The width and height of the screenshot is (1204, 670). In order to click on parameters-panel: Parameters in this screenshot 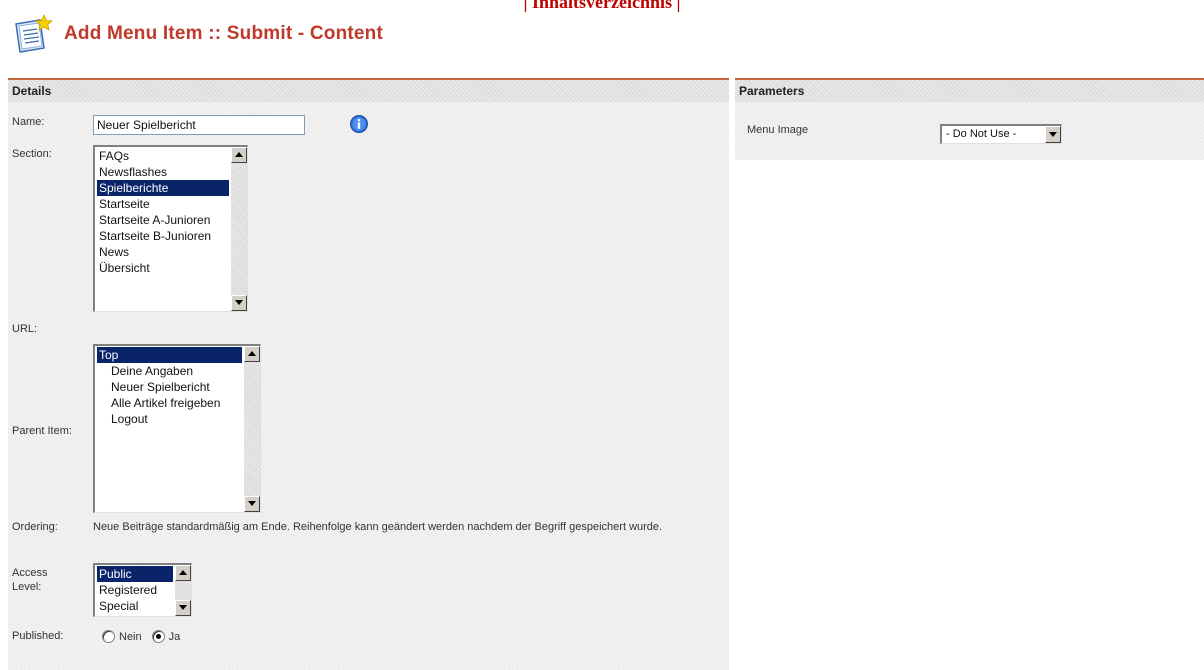, I will do `click(969, 119)`.